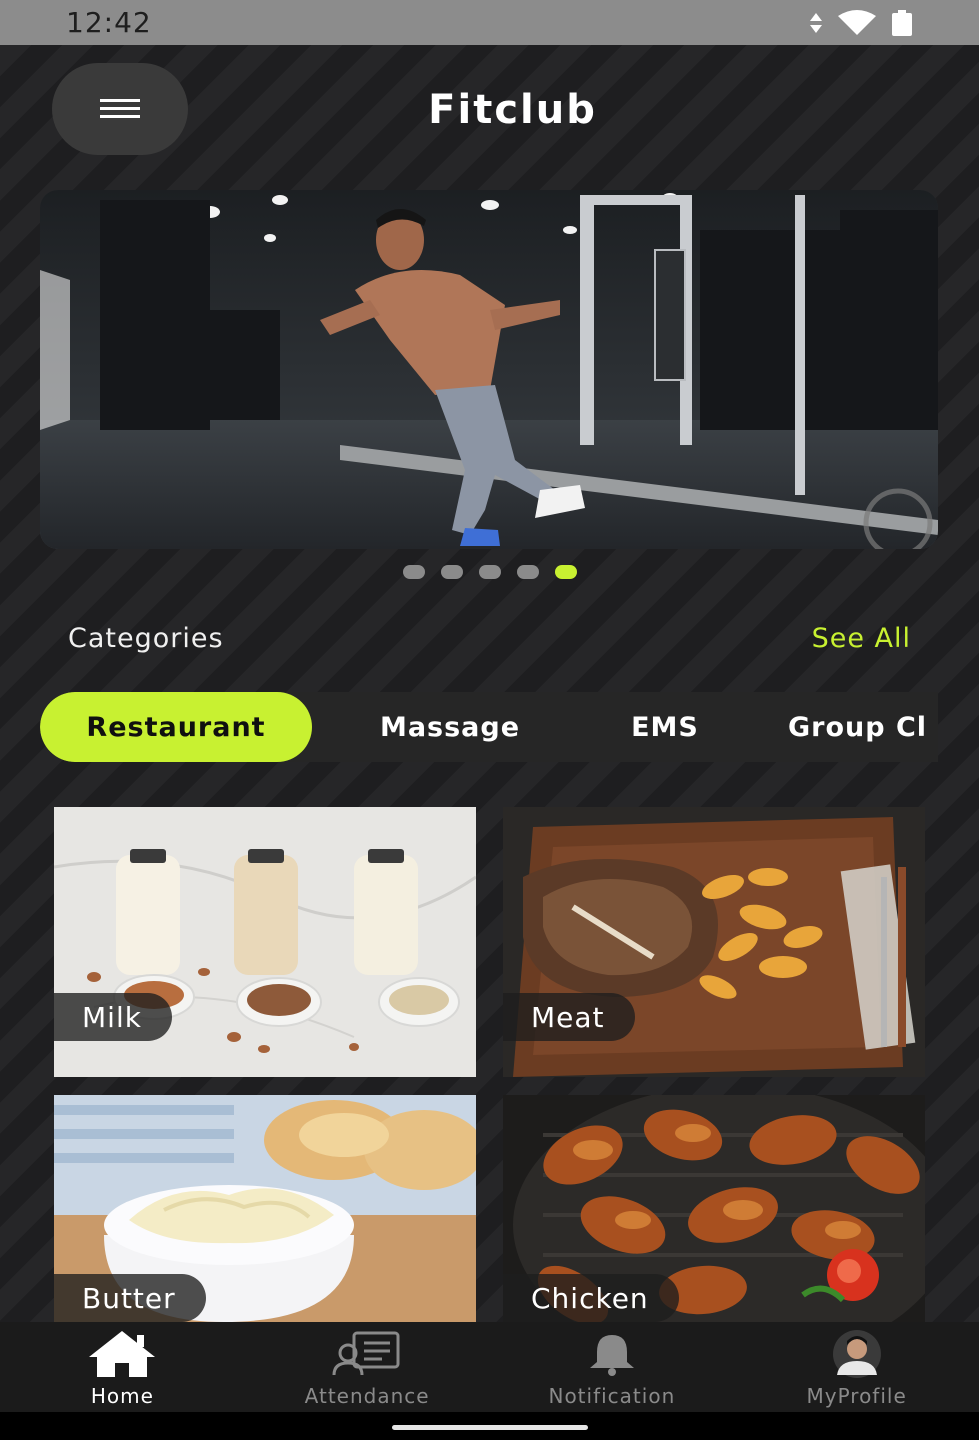 Image resolution: width=979 pixels, height=1440 pixels. What do you see at coordinates (863, 727) in the screenshot?
I see `tab-group-classes: Group Cl` at bounding box center [863, 727].